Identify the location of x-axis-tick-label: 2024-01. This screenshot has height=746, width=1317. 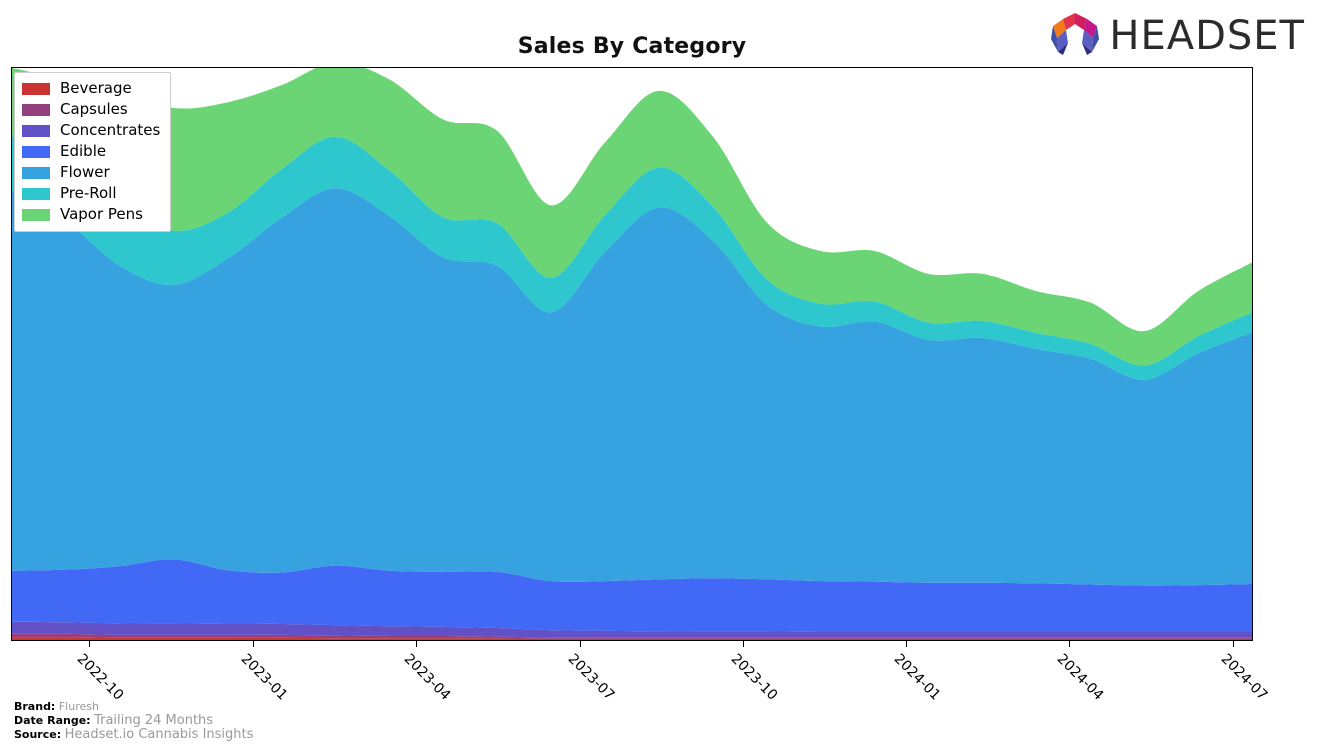
(917, 677).